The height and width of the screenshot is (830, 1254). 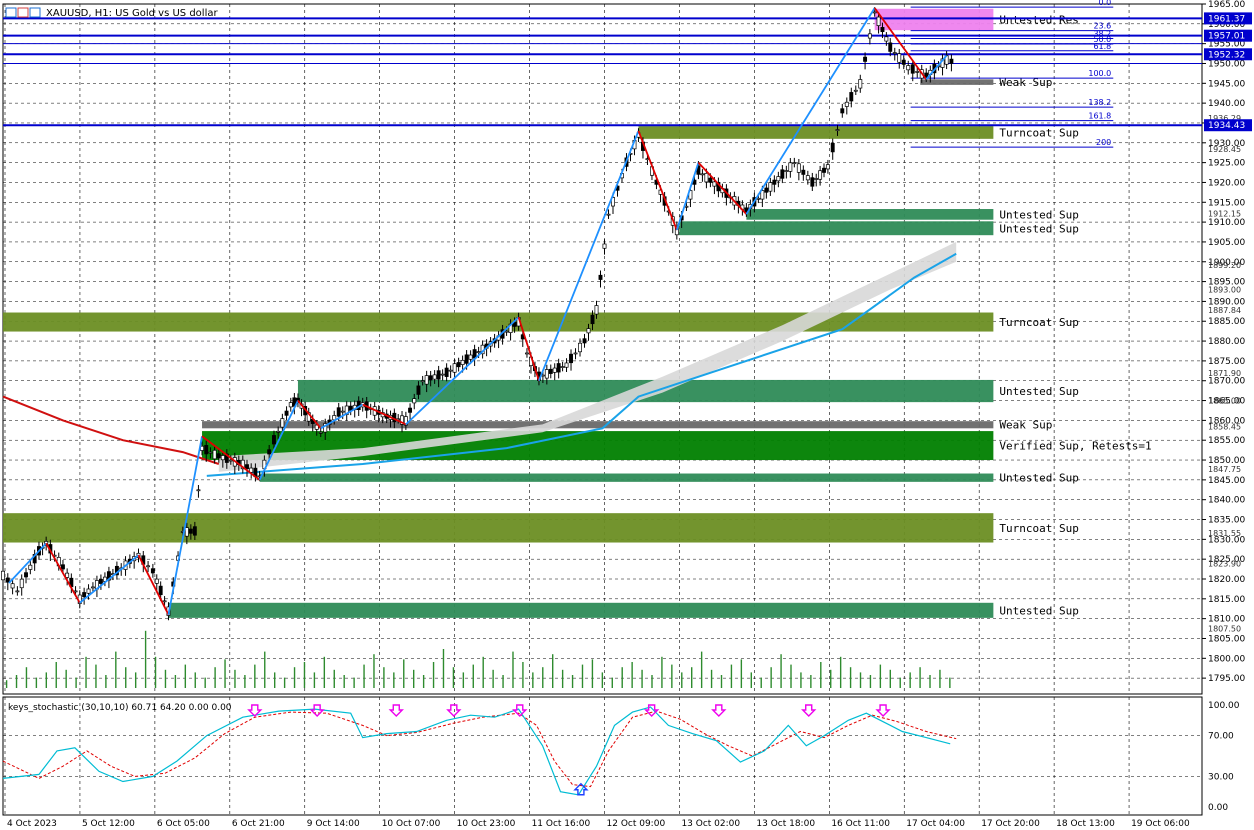 I want to click on price-extra-label: 1847.75, so click(x=1224, y=469).